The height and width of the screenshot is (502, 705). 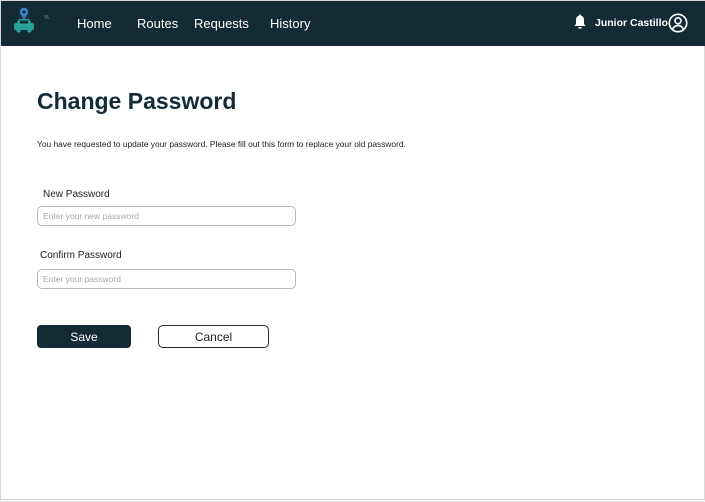 What do you see at coordinates (631, 23) in the screenshot?
I see `user-name: Junior Castillo` at bounding box center [631, 23].